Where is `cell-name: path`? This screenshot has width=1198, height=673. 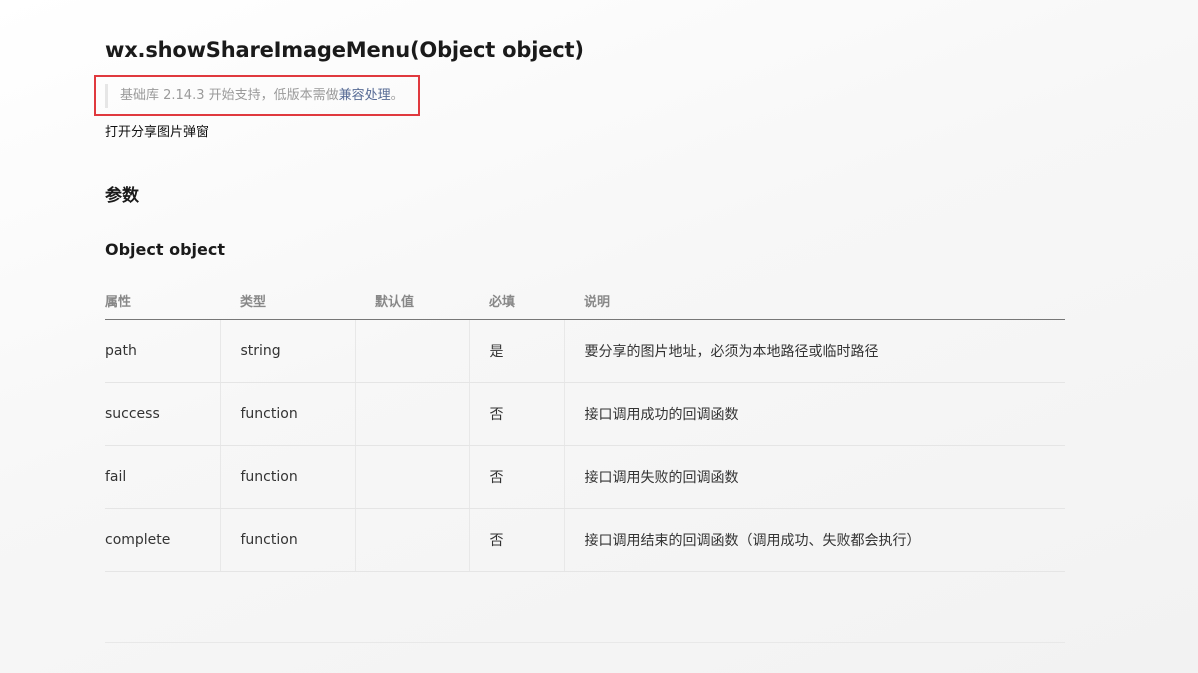 cell-name: path is located at coordinates (162, 351).